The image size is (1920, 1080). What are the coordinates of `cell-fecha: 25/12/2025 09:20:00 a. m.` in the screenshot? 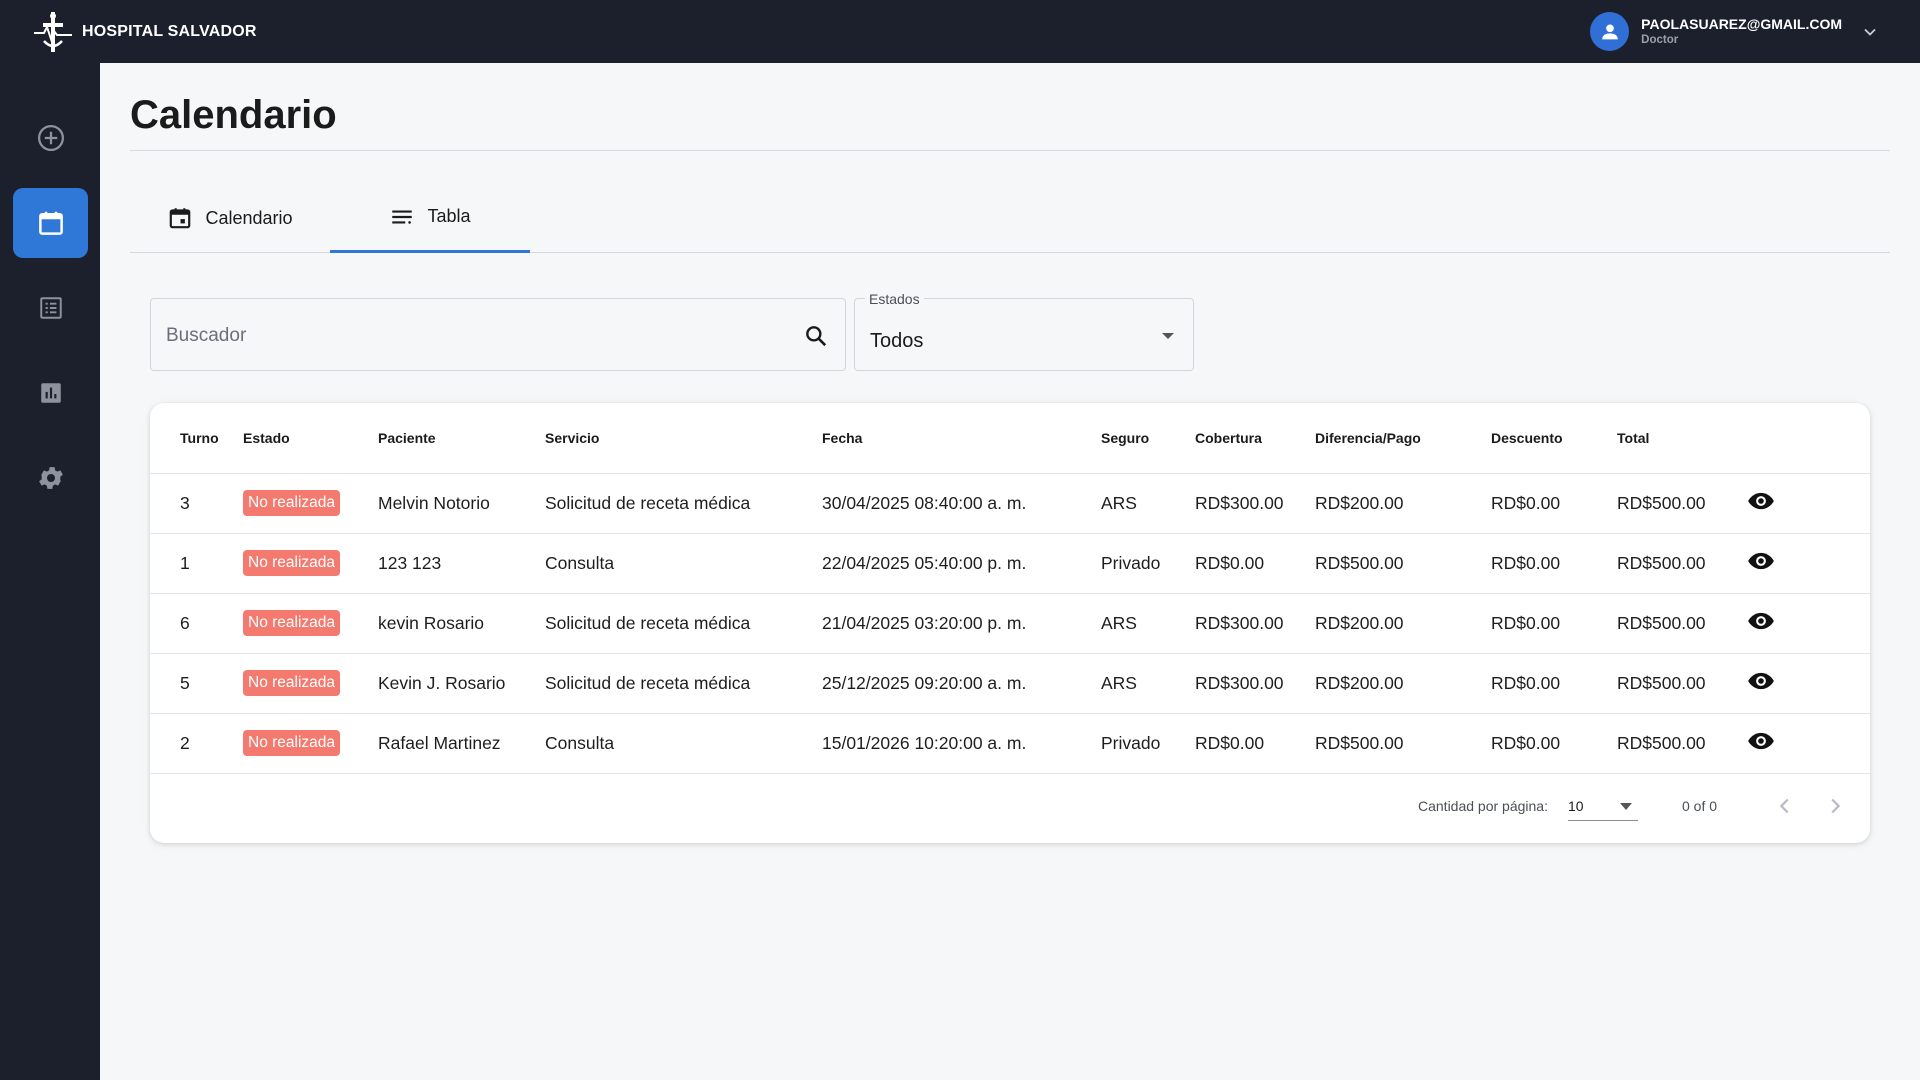 It's located at (961, 683).